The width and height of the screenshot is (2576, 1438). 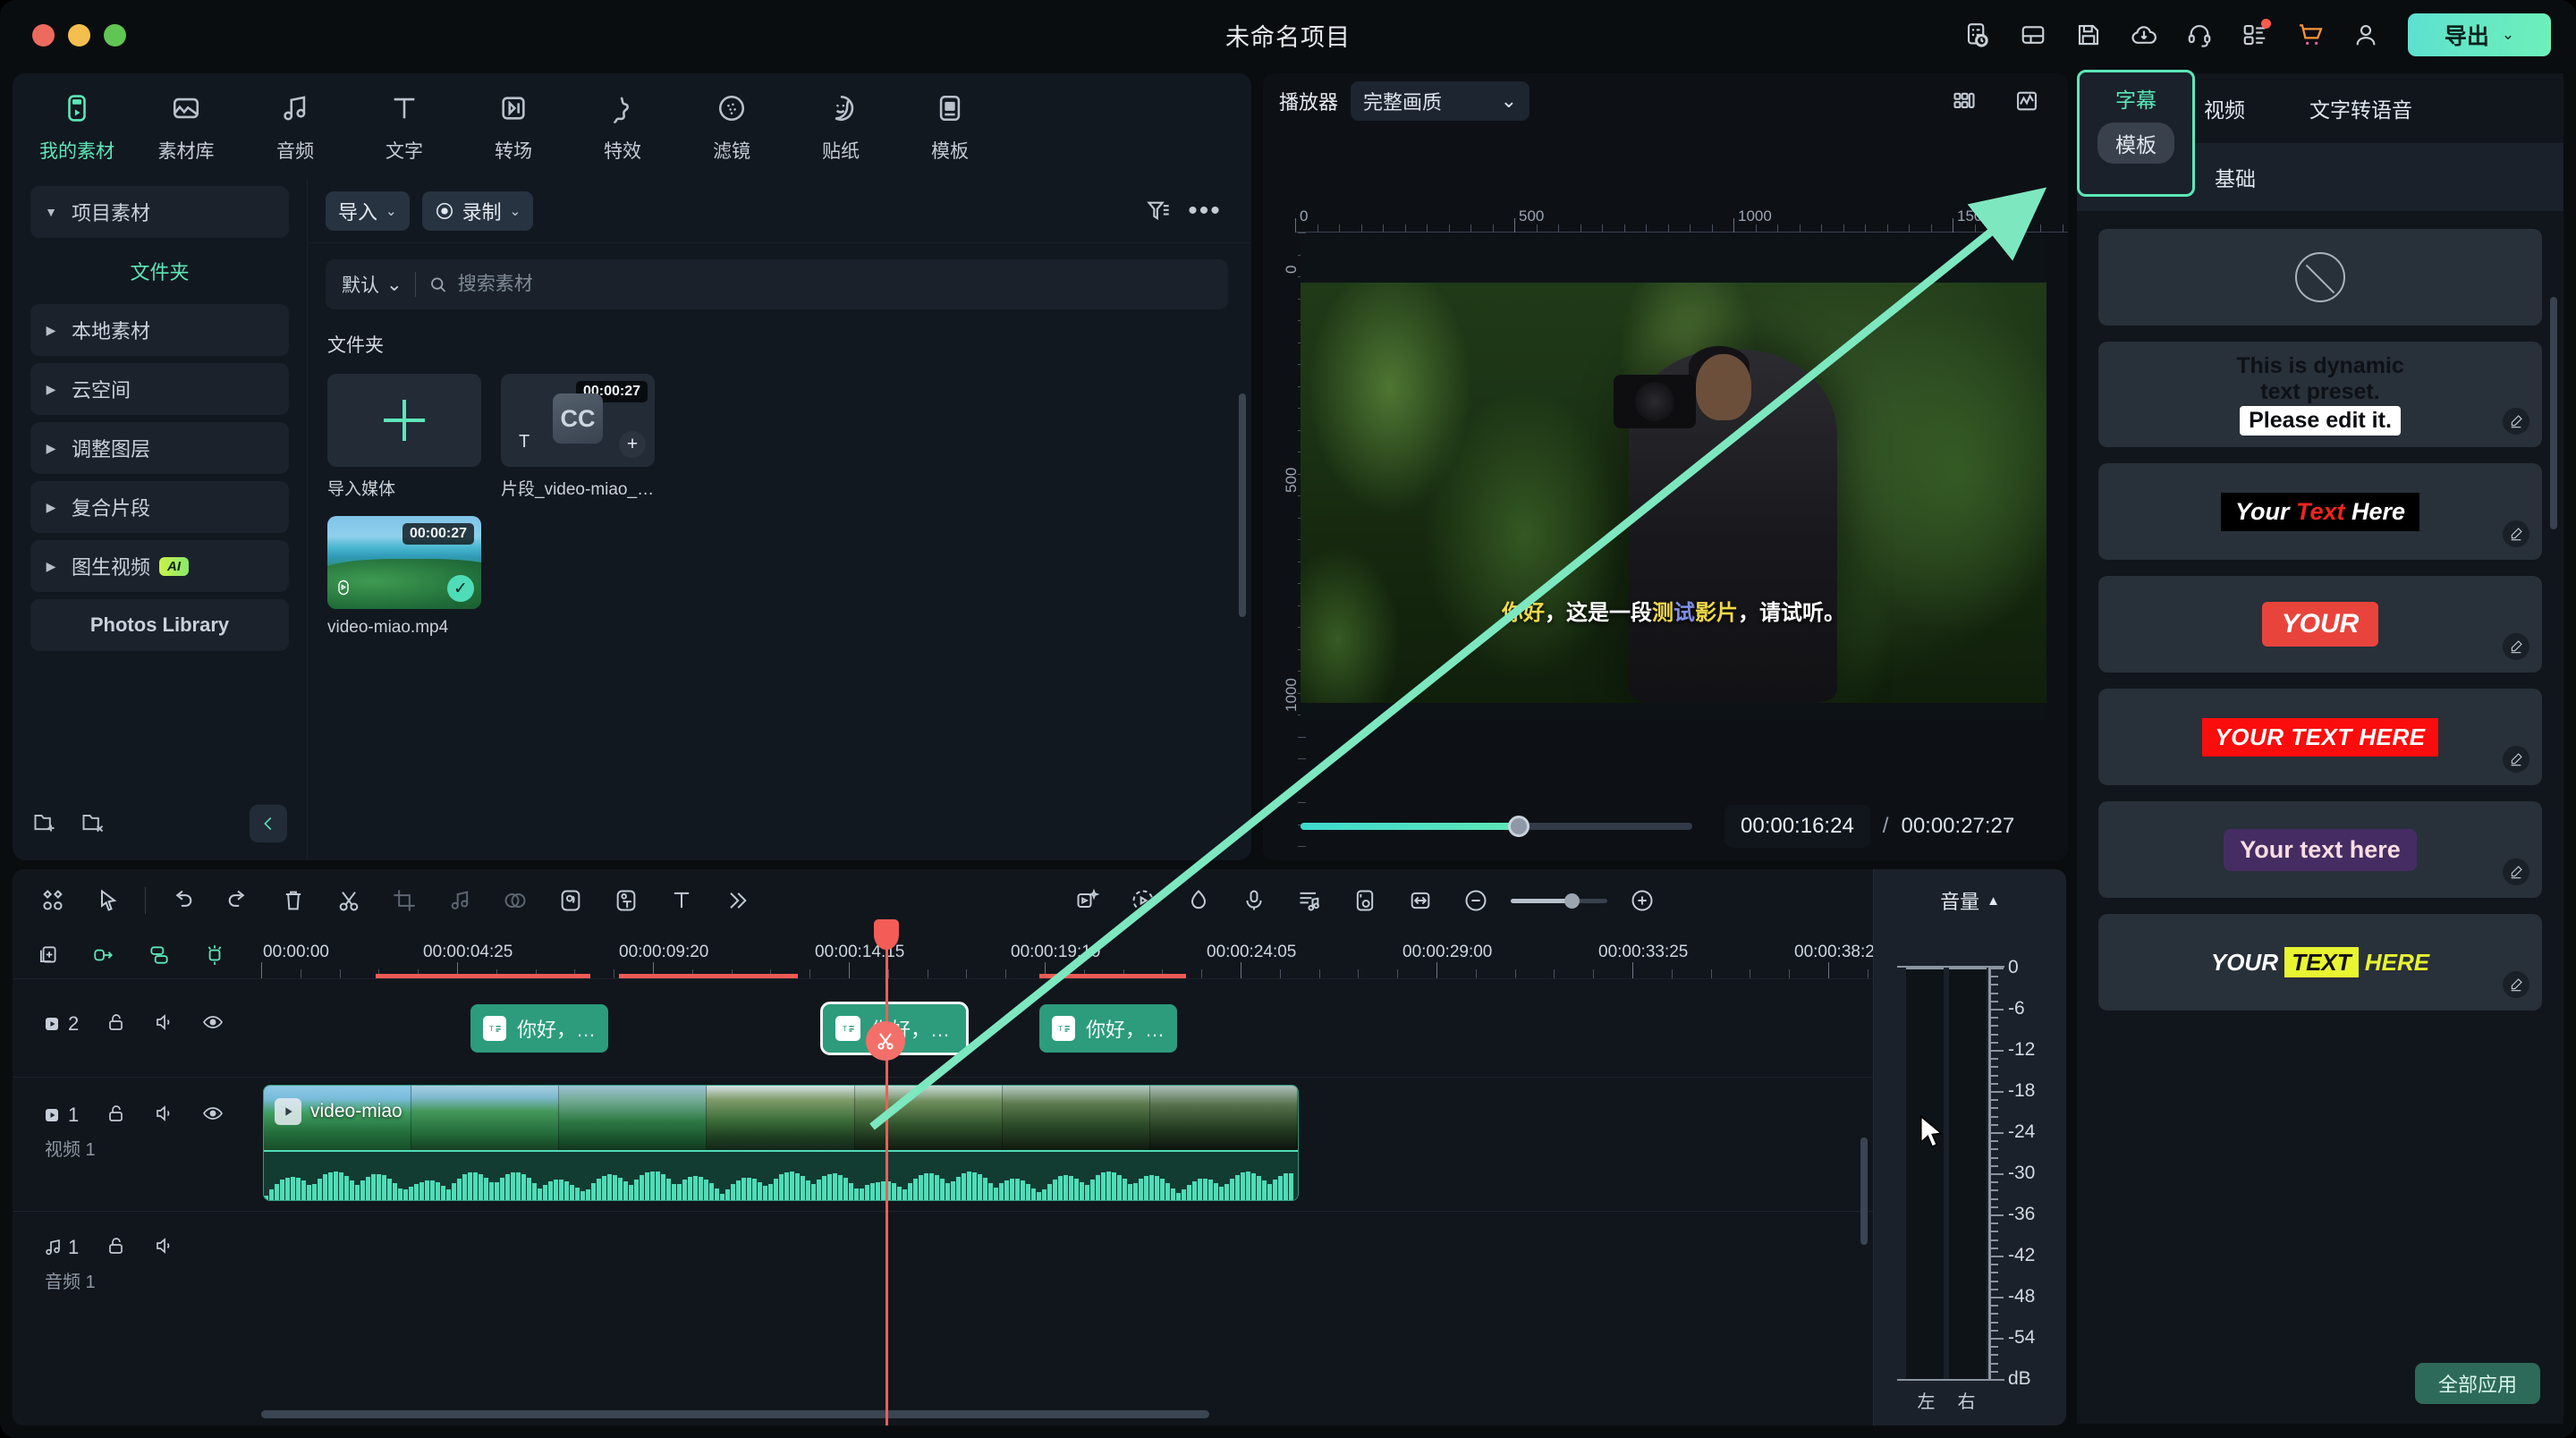 What do you see at coordinates (159, 507) in the screenshot?
I see `sidebar-item-compound-clip: ▶ 复合片段` at bounding box center [159, 507].